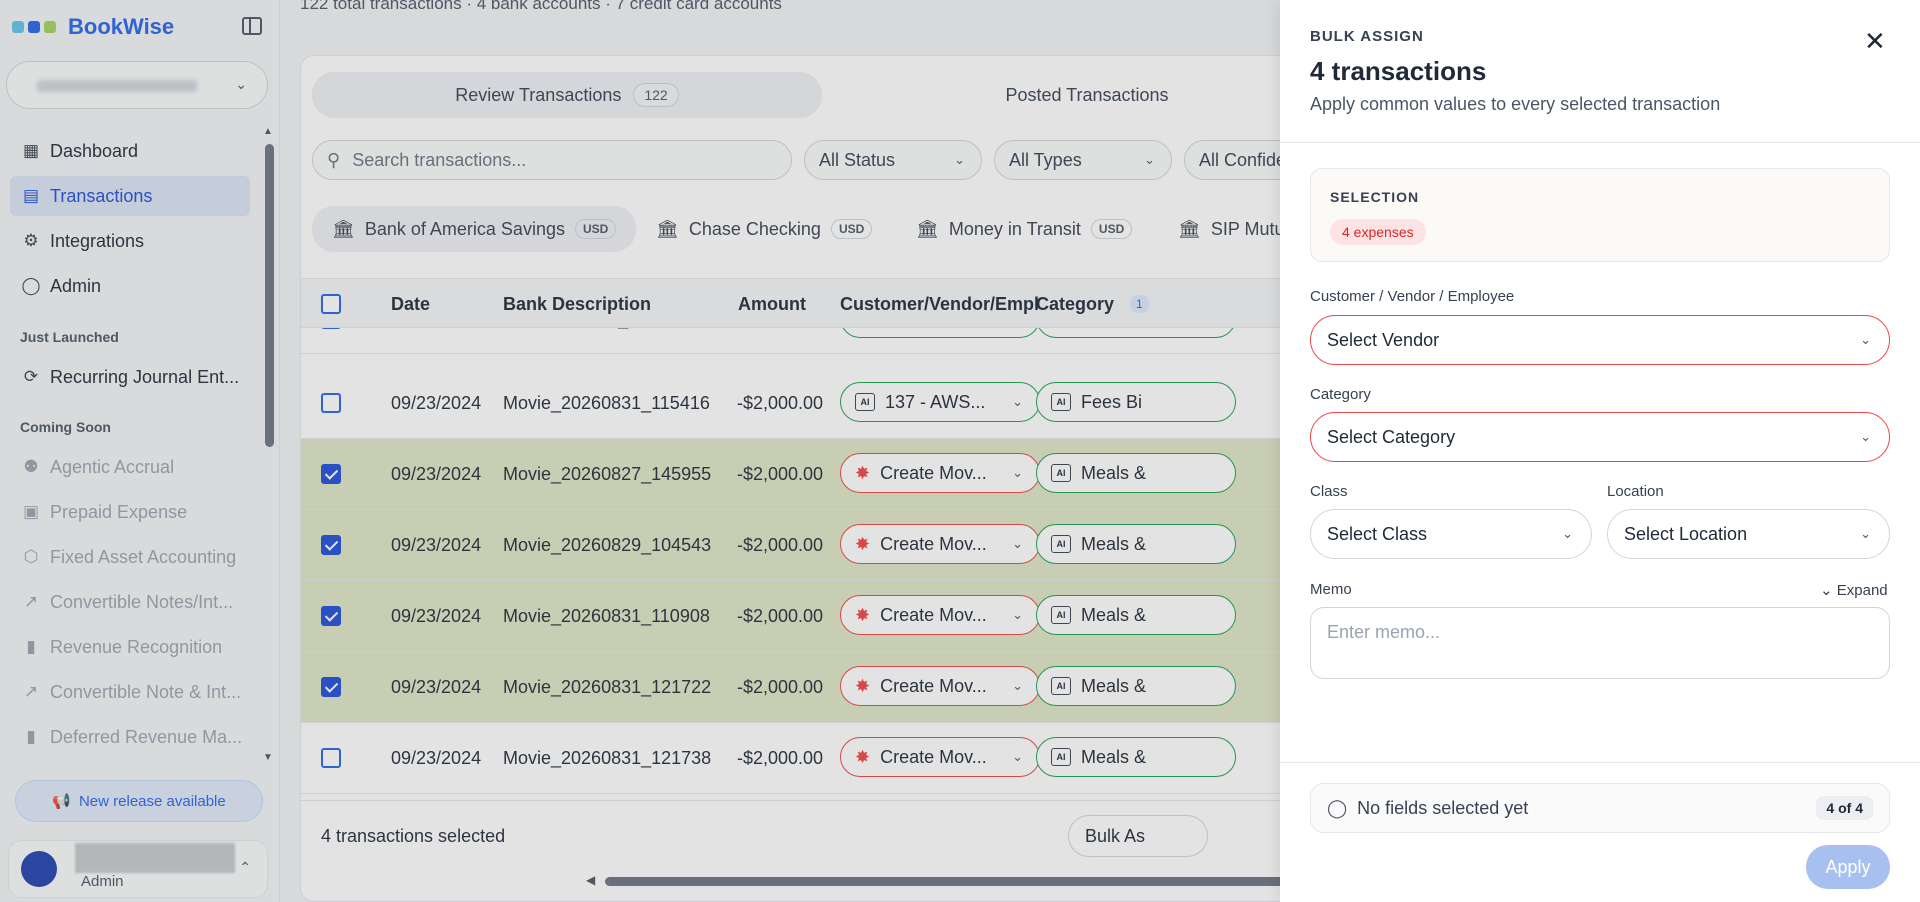 The height and width of the screenshot is (902, 1920). Describe the element at coordinates (1686, 533) in the screenshot. I see `location-select-value: Select Location` at that location.